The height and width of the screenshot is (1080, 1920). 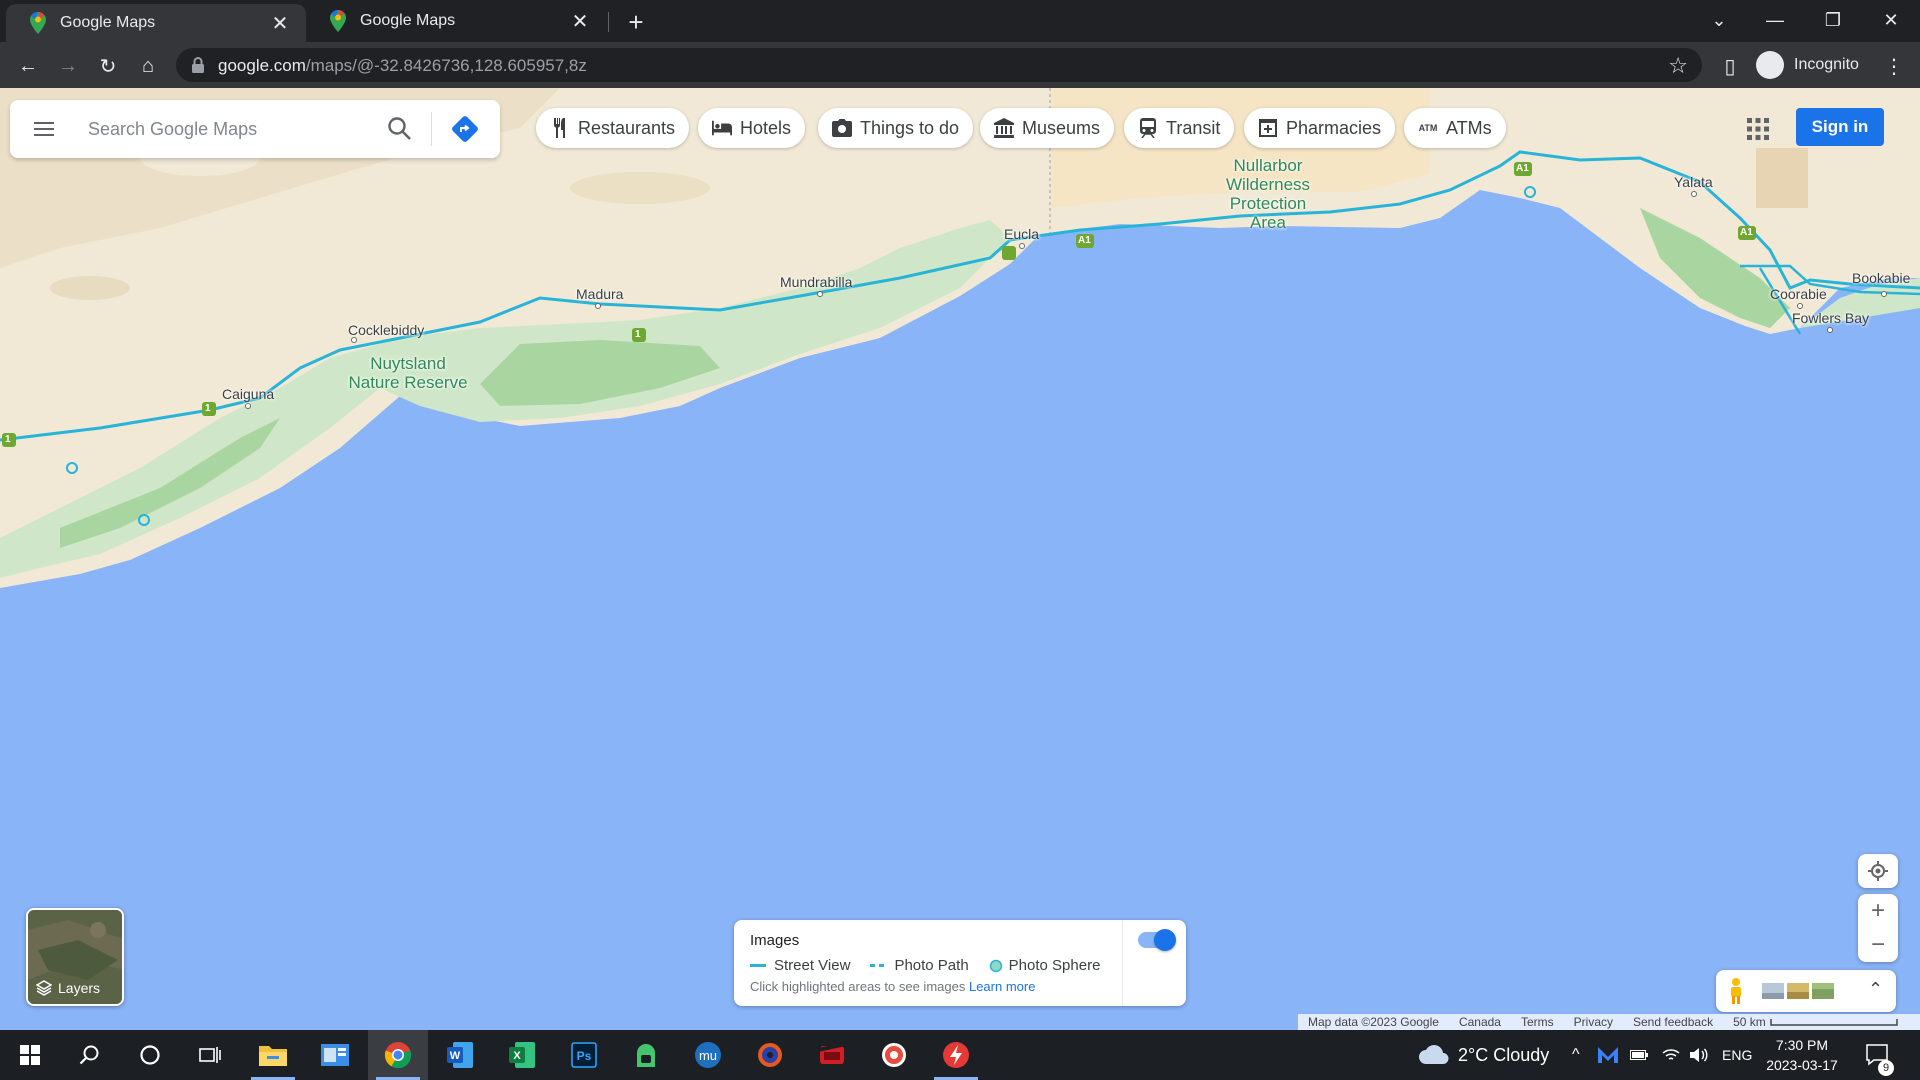 What do you see at coordinates (1699, 1055) in the screenshot?
I see `volume-icon` at bounding box center [1699, 1055].